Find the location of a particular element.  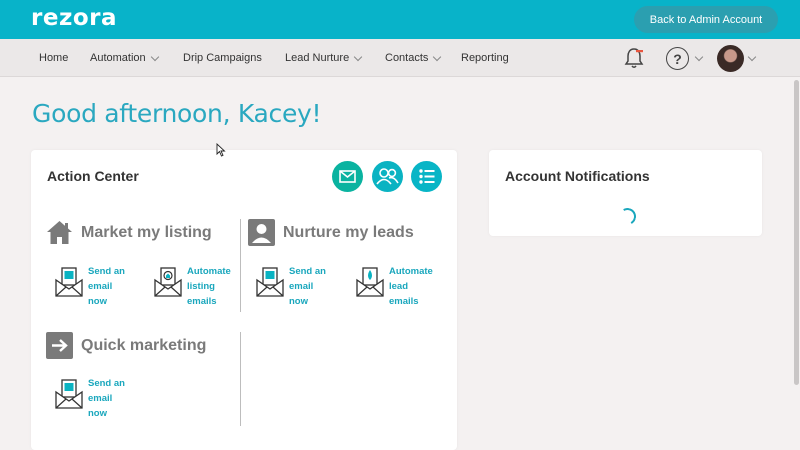

list-icon is located at coordinates (427, 176).